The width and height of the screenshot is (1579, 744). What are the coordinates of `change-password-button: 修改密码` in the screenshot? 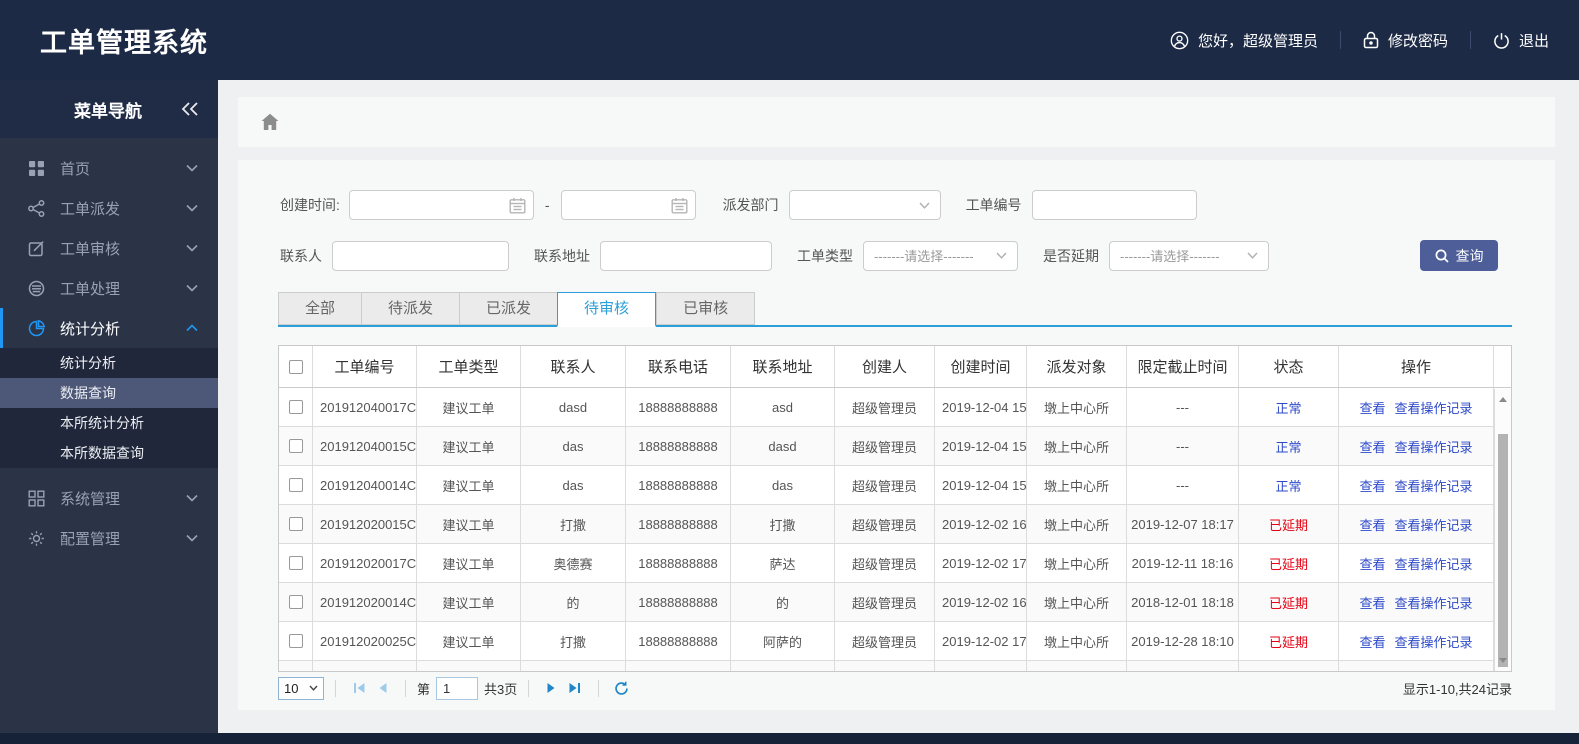 It's located at (1405, 40).